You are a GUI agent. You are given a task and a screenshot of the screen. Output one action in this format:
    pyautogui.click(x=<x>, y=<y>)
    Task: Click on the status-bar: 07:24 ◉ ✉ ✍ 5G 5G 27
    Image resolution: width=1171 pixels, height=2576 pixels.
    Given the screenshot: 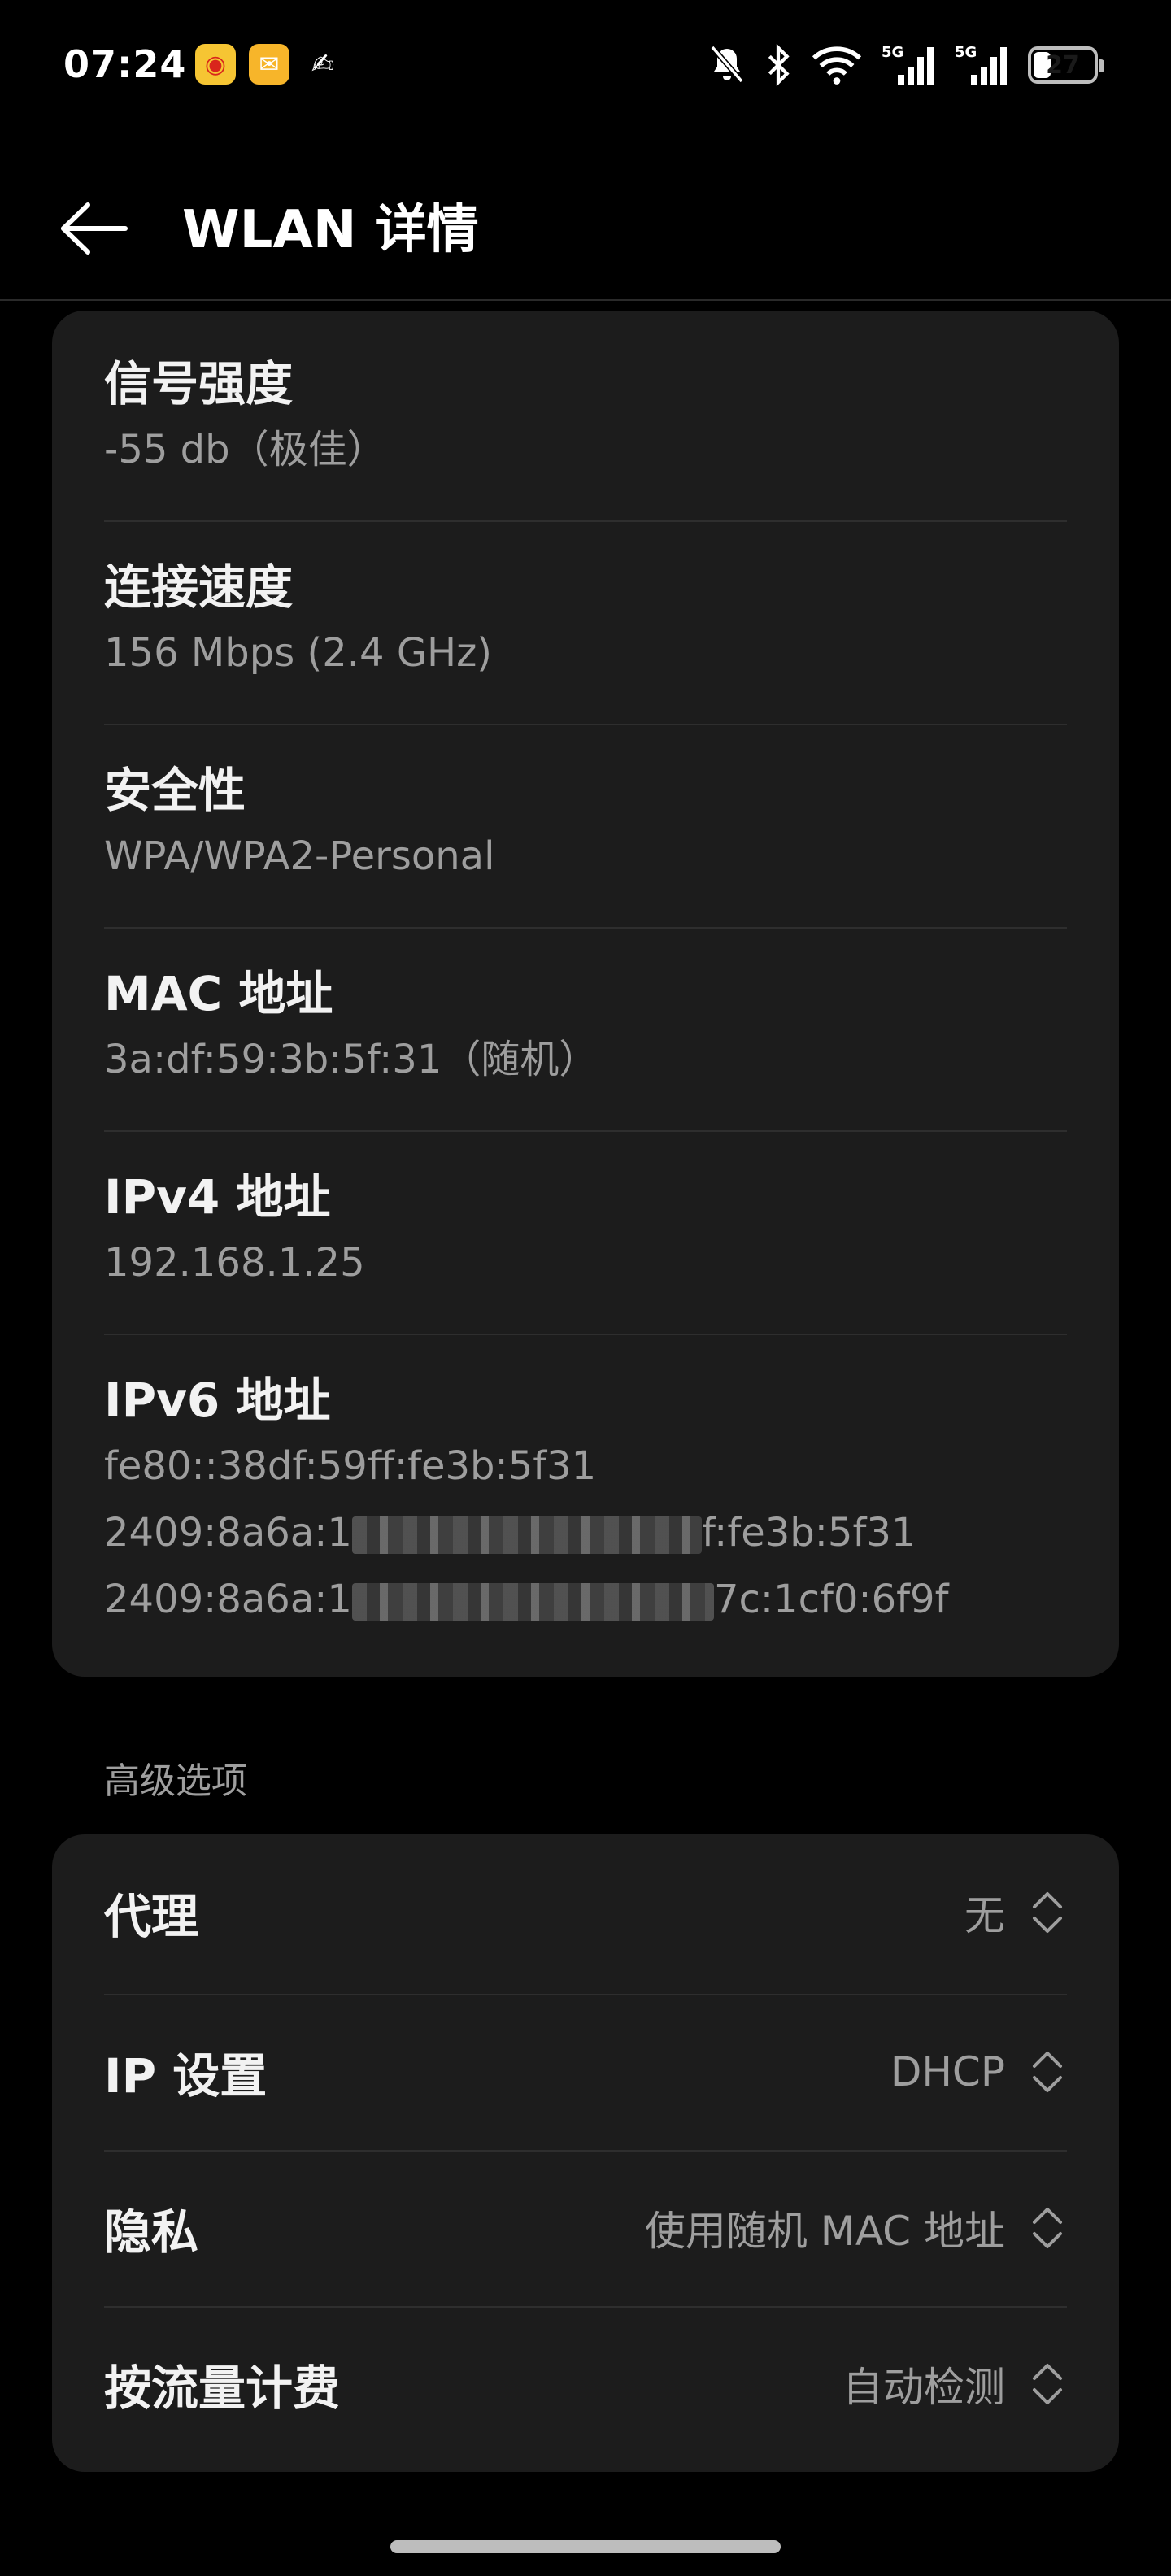 What is the action you would take?
    pyautogui.click(x=585, y=65)
    